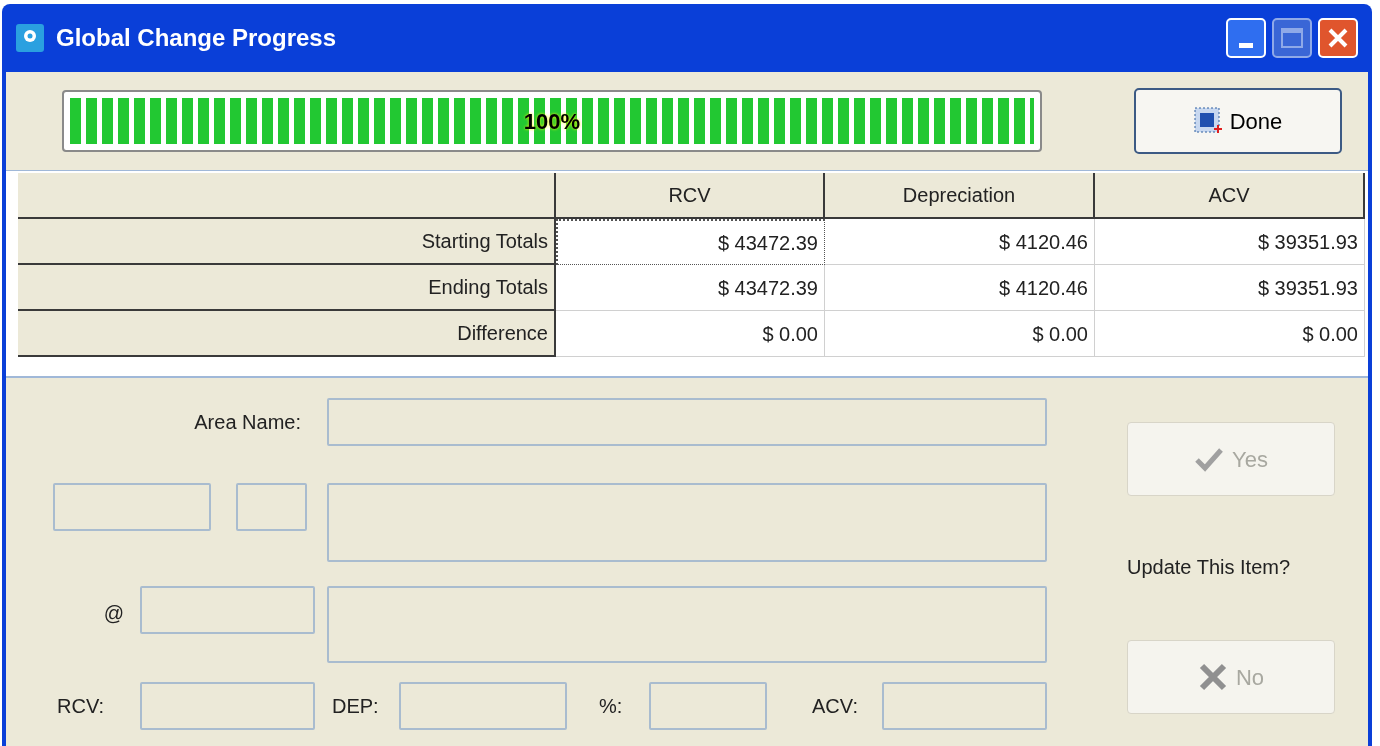 Image resolution: width=1380 pixels, height=746 pixels. Describe the element at coordinates (356, 706) in the screenshot. I see `field-label: DEP:` at that location.